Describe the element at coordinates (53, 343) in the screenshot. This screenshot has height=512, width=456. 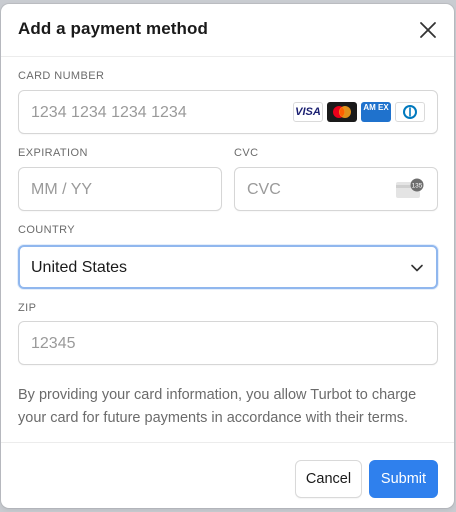
I see `zip-placeholder: 12345` at that location.